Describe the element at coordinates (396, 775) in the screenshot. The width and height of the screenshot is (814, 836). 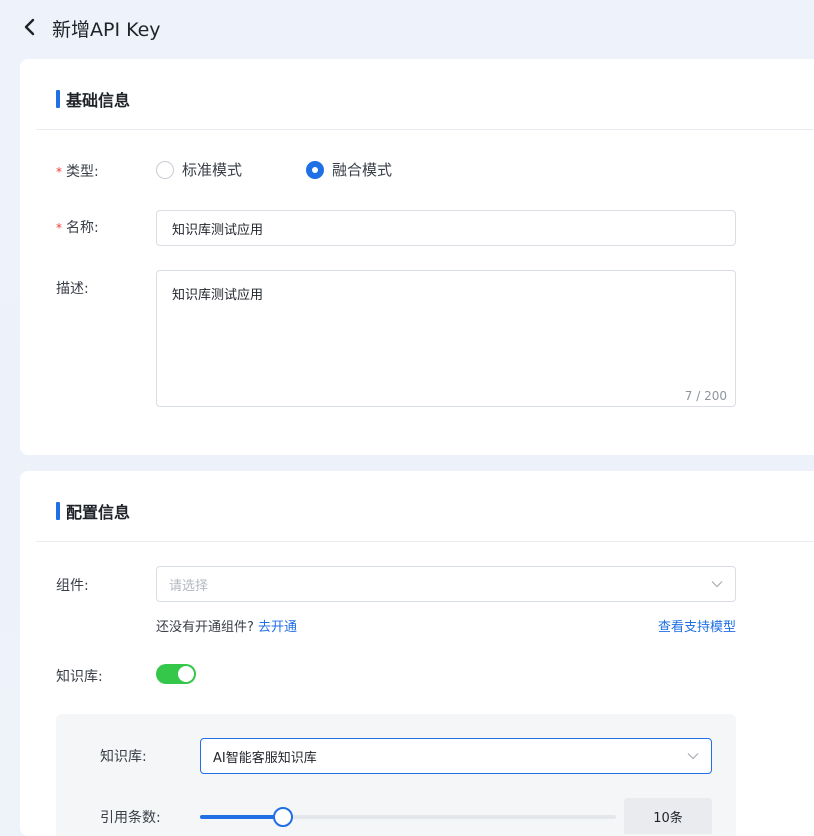
I see `kb-settings-panel: 知识库: AI智能客服知识库 引用条数: 10条` at that location.